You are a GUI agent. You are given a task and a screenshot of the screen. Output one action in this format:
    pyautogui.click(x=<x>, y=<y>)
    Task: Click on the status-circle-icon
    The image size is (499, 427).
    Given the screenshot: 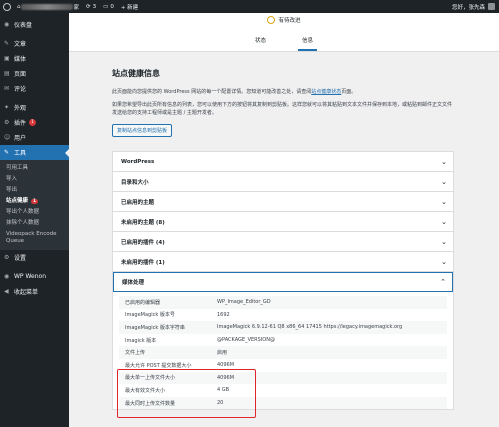 What is the action you would take?
    pyautogui.click(x=271, y=20)
    